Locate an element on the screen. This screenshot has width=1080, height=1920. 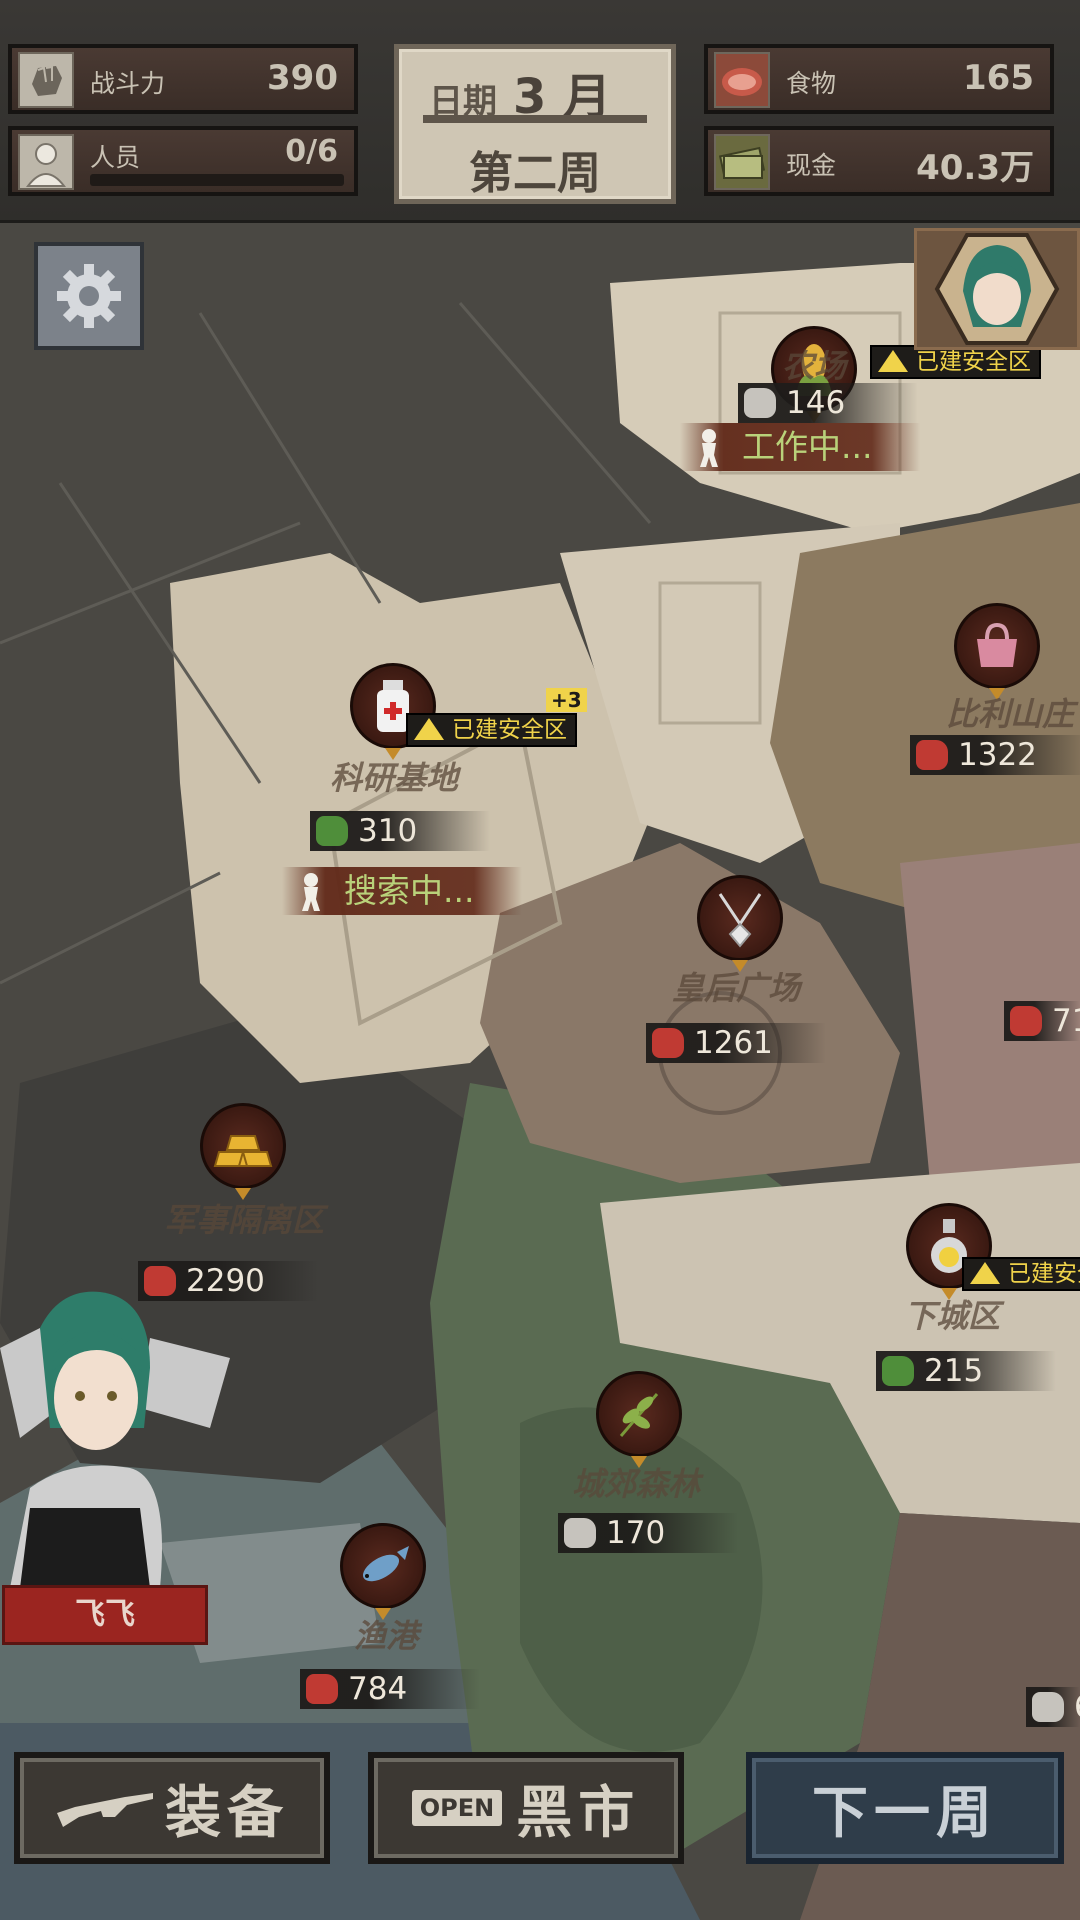
south-edge-power: 6 is located at coordinates (1053, 1707).